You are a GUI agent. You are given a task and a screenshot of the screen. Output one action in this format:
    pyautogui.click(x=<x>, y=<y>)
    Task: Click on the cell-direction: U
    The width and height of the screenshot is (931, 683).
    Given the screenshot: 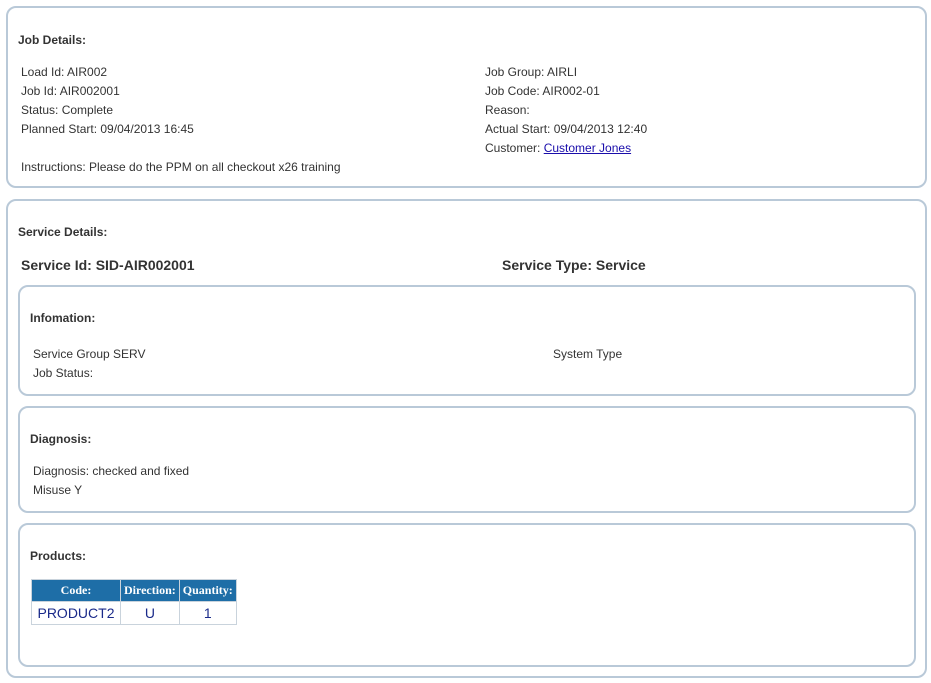 What is the action you would take?
    pyautogui.click(x=150, y=613)
    